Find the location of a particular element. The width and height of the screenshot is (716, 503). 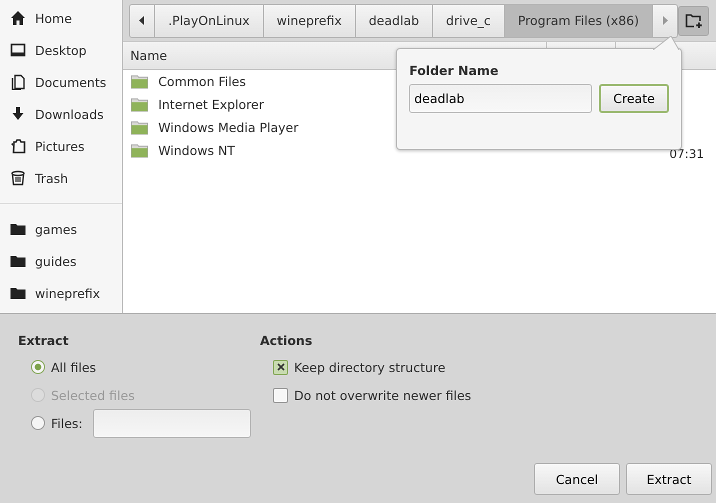

document-icon is located at coordinates (18, 82).